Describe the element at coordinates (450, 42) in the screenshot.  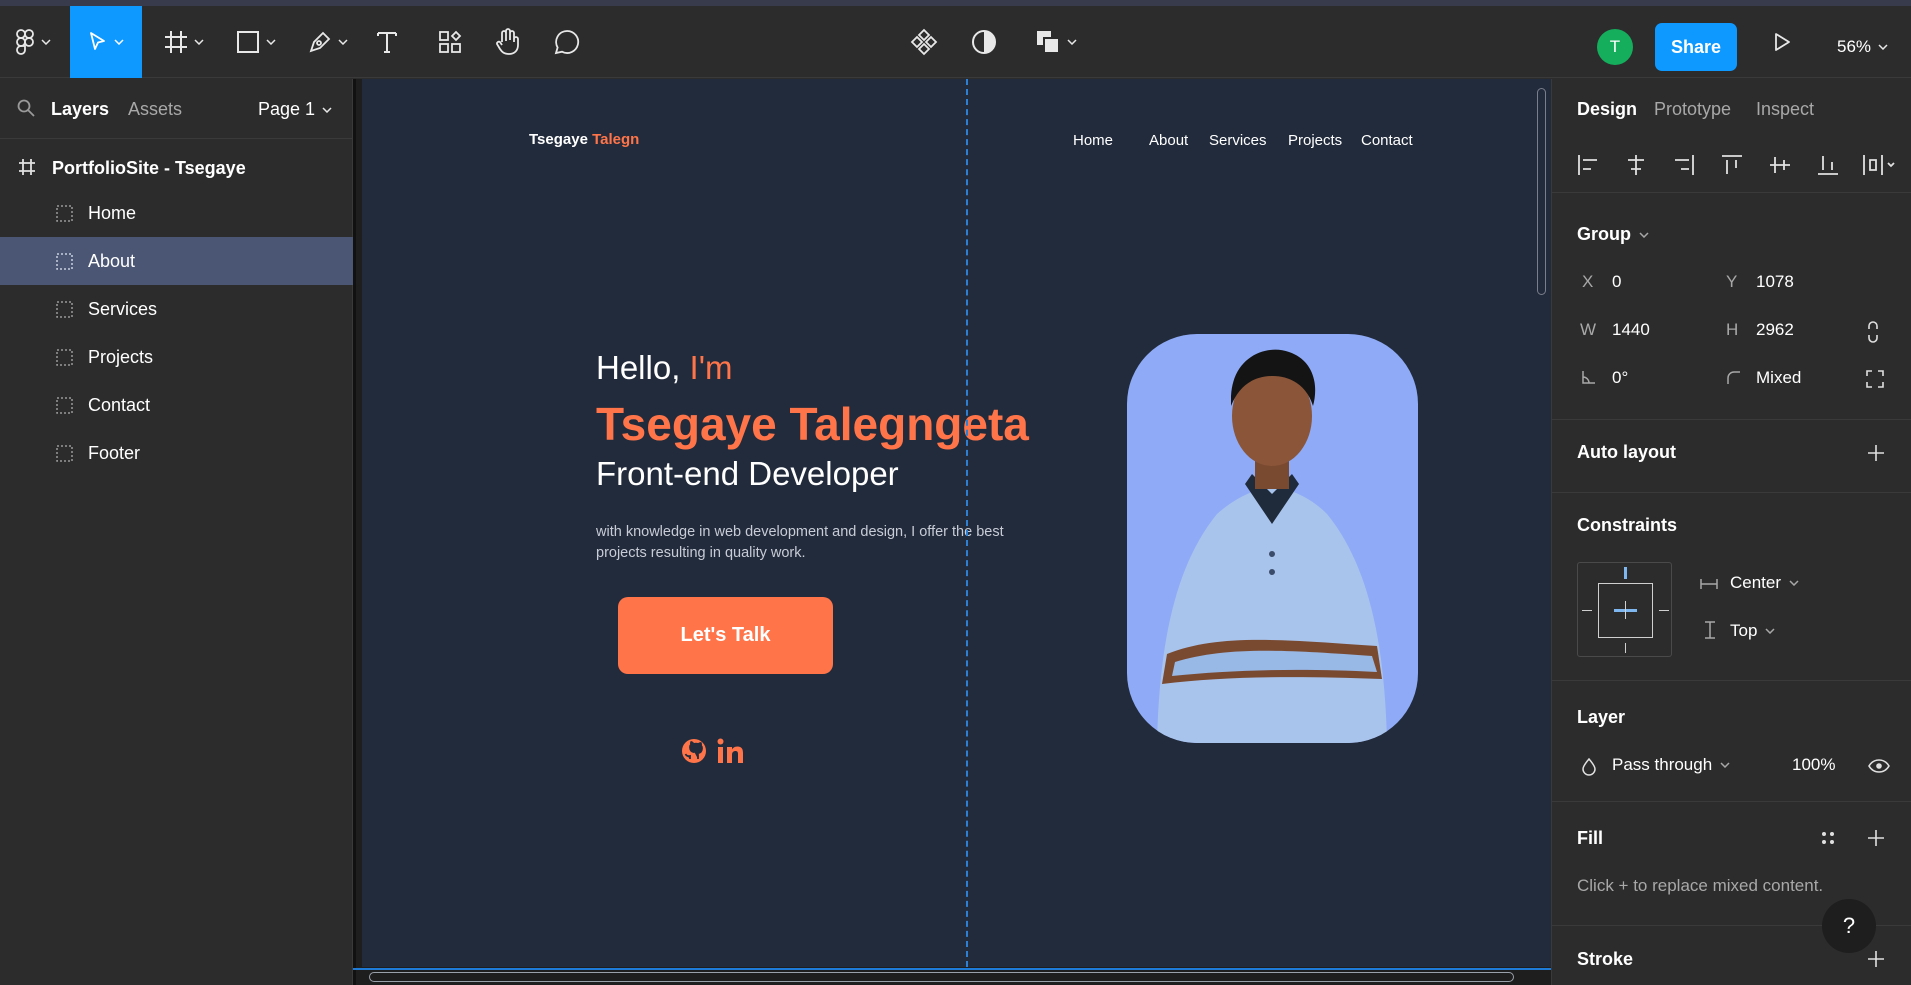
I see `resources-tool-button` at that location.